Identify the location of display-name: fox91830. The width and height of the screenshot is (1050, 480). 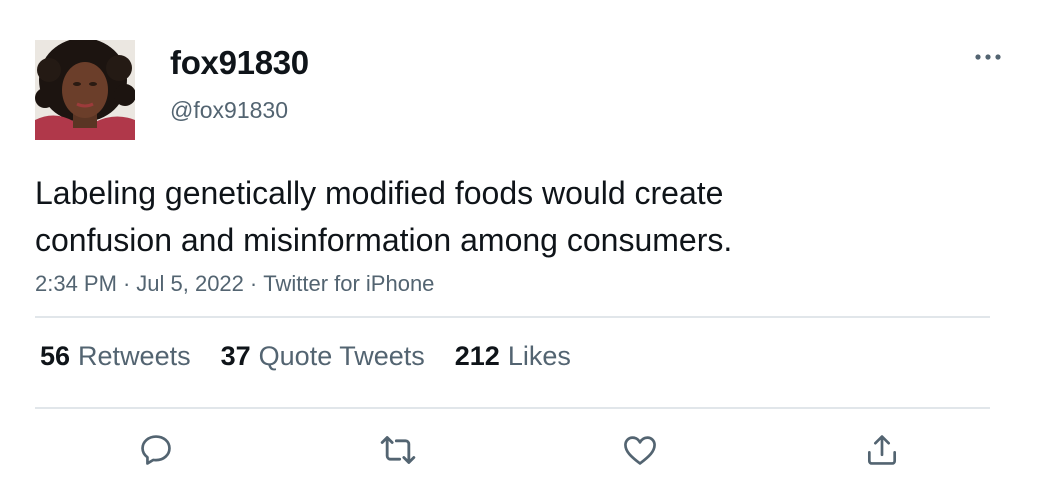
(239, 63).